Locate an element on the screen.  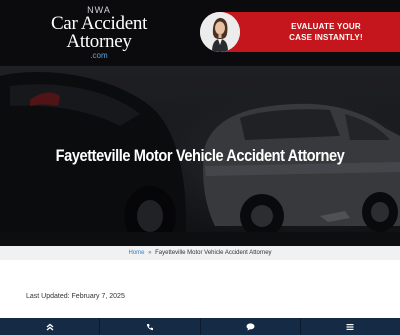
attorney-avatar is located at coordinates (220, 32).